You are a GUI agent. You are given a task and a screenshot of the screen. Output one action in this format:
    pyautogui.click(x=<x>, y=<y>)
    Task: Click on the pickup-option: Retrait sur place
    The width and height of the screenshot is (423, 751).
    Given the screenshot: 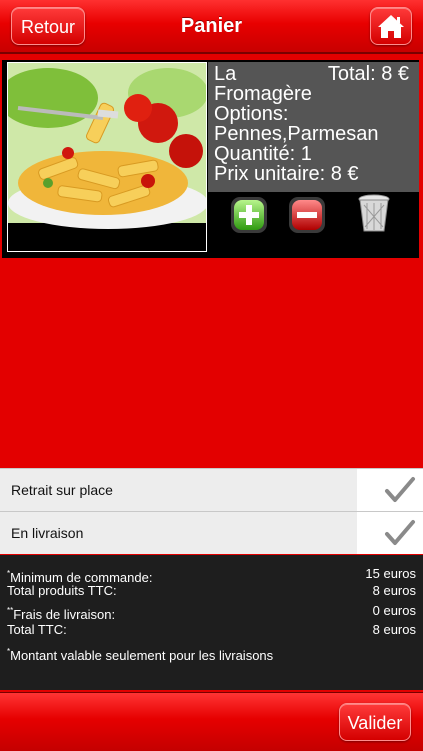 What is the action you would take?
    pyautogui.click(x=211, y=489)
    